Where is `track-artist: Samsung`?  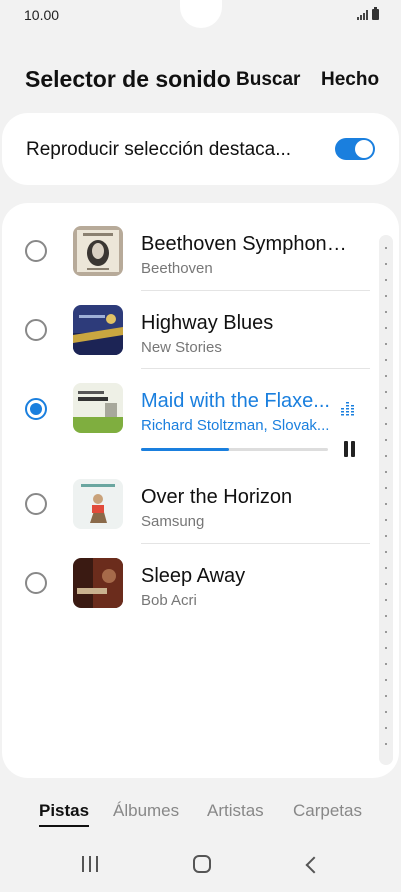 track-artist: Samsung is located at coordinates (173, 521).